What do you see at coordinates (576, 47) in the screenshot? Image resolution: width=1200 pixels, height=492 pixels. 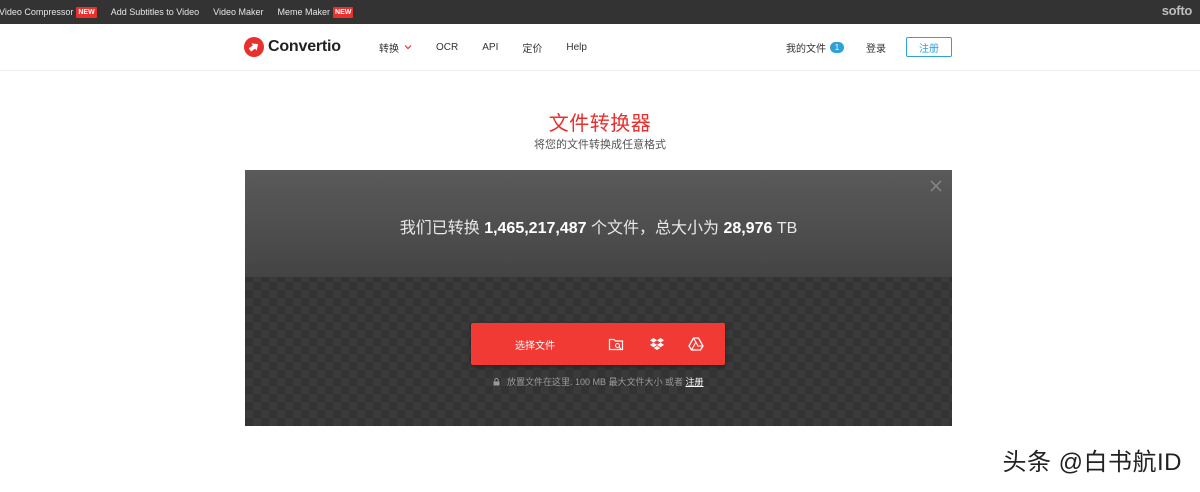 I see `nav-help: Help` at bounding box center [576, 47].